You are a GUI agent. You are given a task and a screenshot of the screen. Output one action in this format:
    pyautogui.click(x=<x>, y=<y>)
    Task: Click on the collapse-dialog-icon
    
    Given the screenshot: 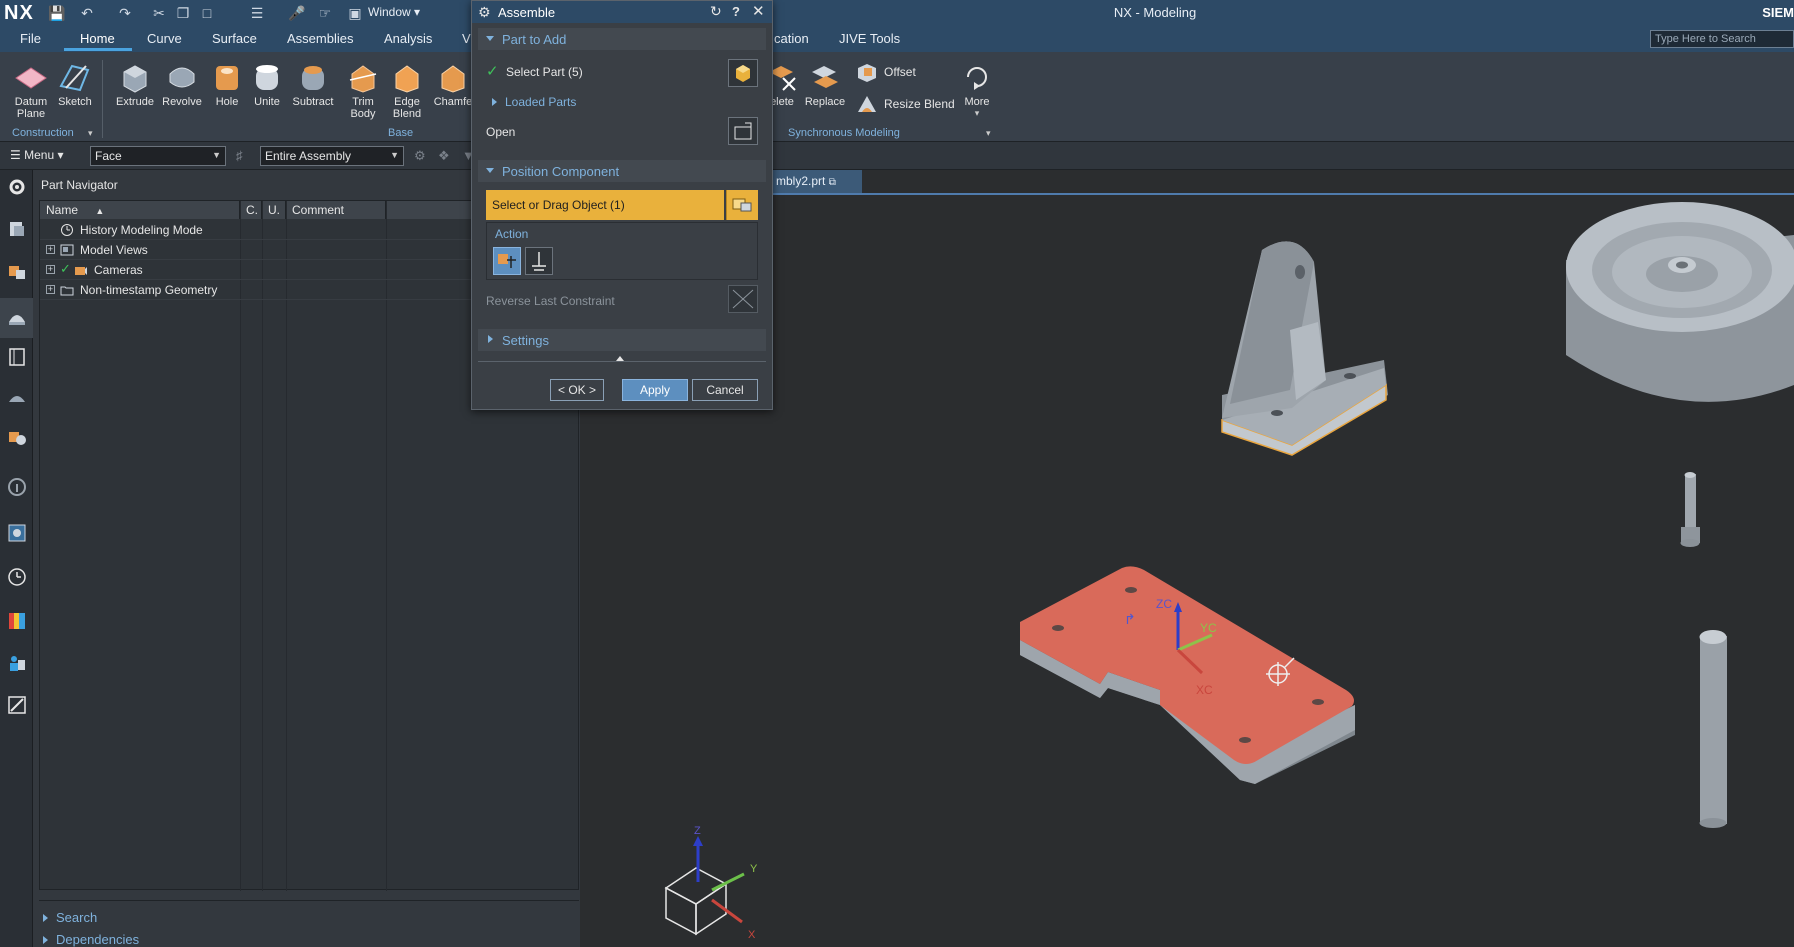 What is the action you would take?
    pyautogui.click(x=620, y=358)
    